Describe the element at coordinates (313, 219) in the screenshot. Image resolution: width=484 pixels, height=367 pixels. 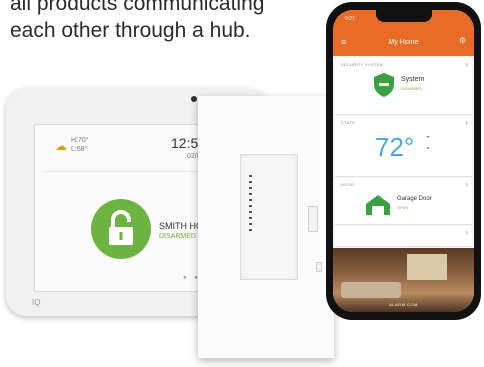
I see `dimmer-slider` at that location.